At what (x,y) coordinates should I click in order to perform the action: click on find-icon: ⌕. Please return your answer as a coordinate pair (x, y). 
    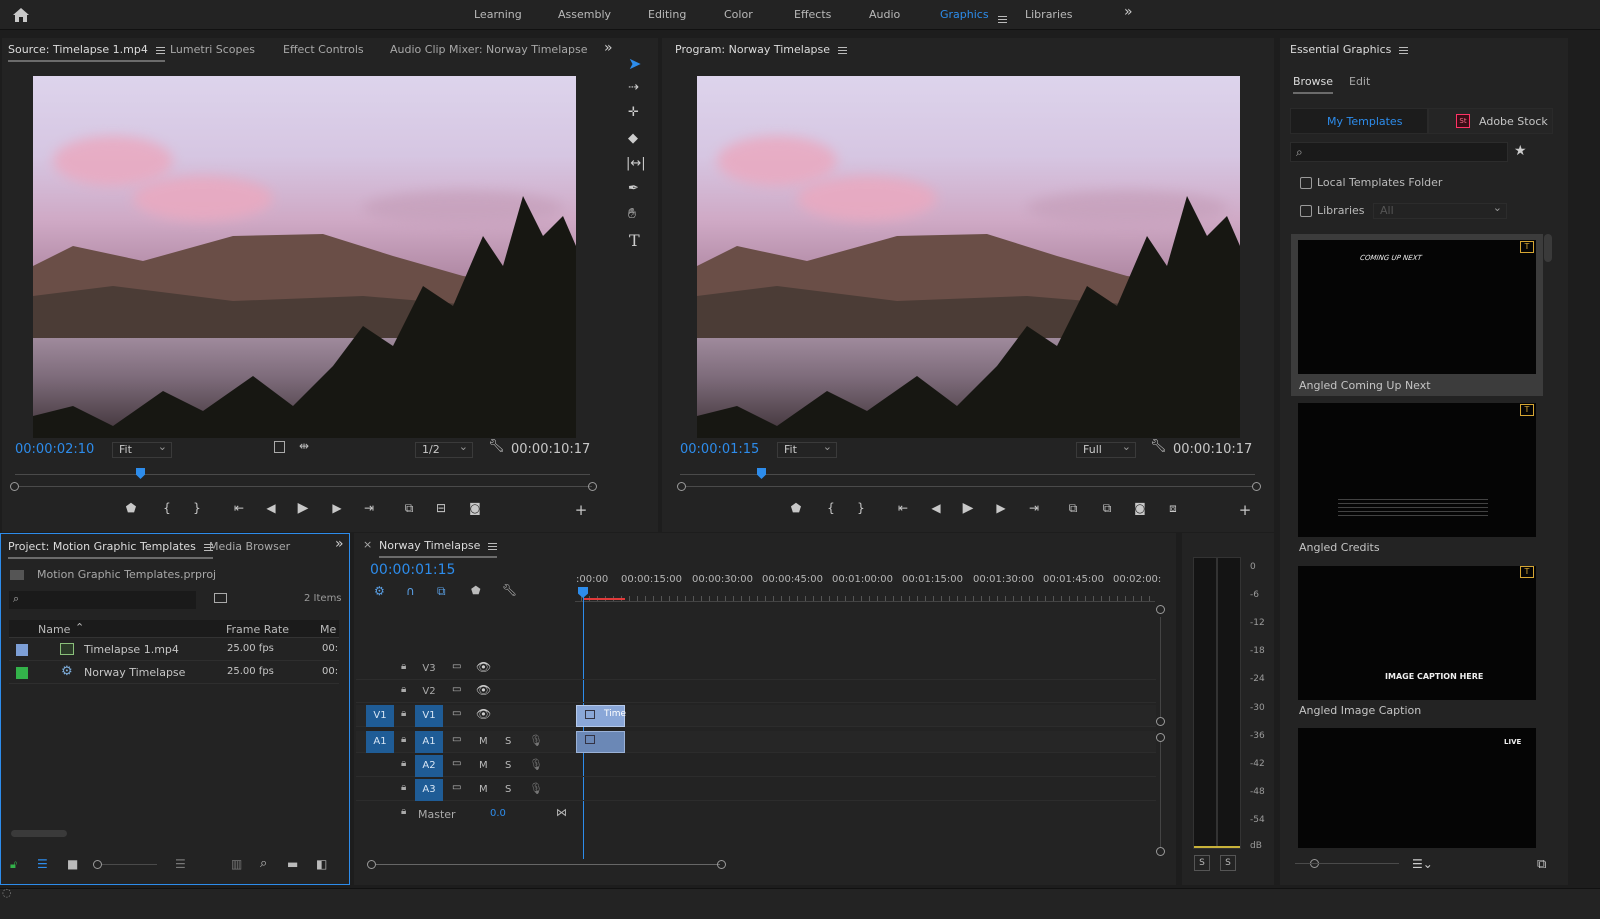
    Looking at the image, I should click on (263, 863).